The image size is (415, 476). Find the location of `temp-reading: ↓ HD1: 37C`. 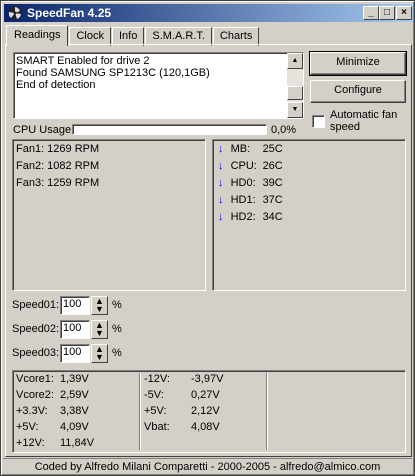

temp-reading: ↓ HD1: 37C is located at coordinates (250, 200).